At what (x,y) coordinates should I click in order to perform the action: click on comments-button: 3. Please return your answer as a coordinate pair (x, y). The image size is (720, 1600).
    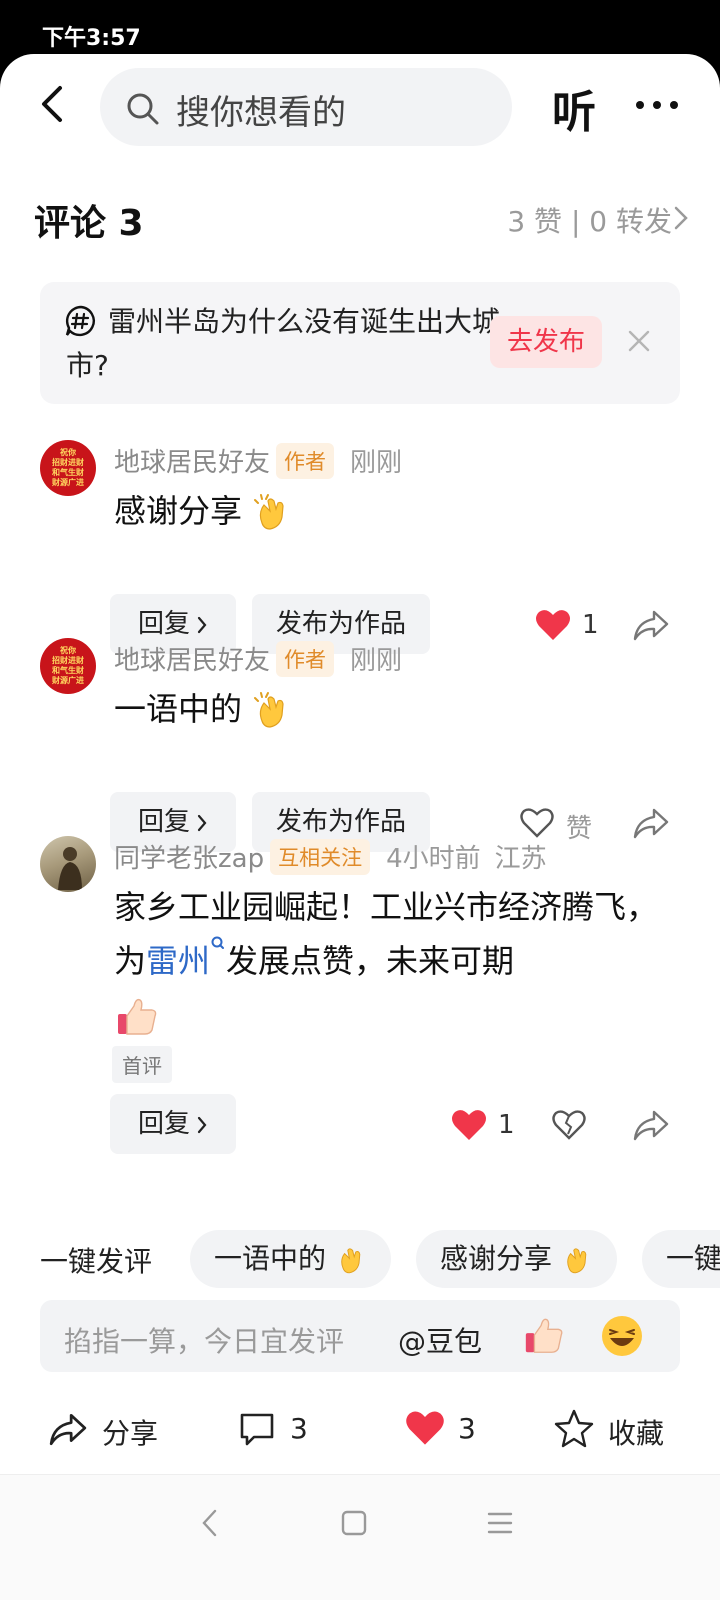
    Looking at the image, I should click on (278, 1430).